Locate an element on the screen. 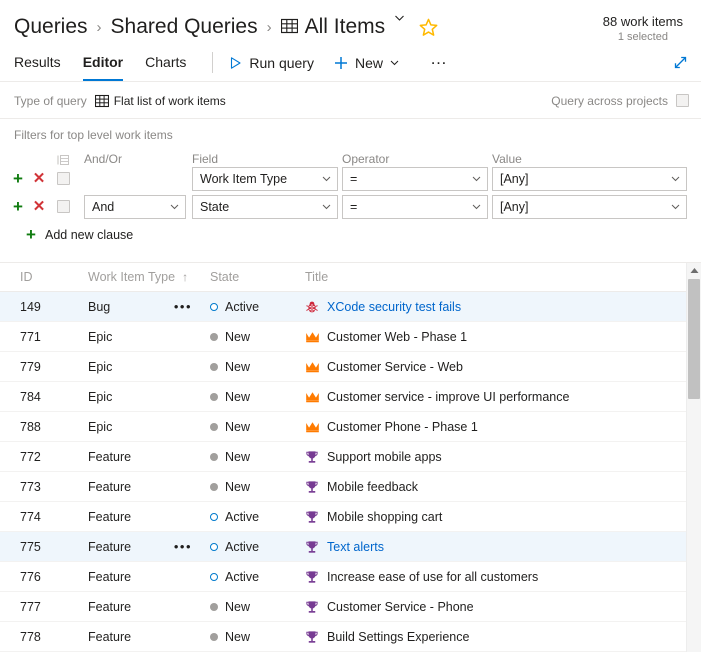 Image resolution: width=701 pixels, height=668 pixels. work-item-title-link: Support mobile apps is located at coordinates (384, 457).